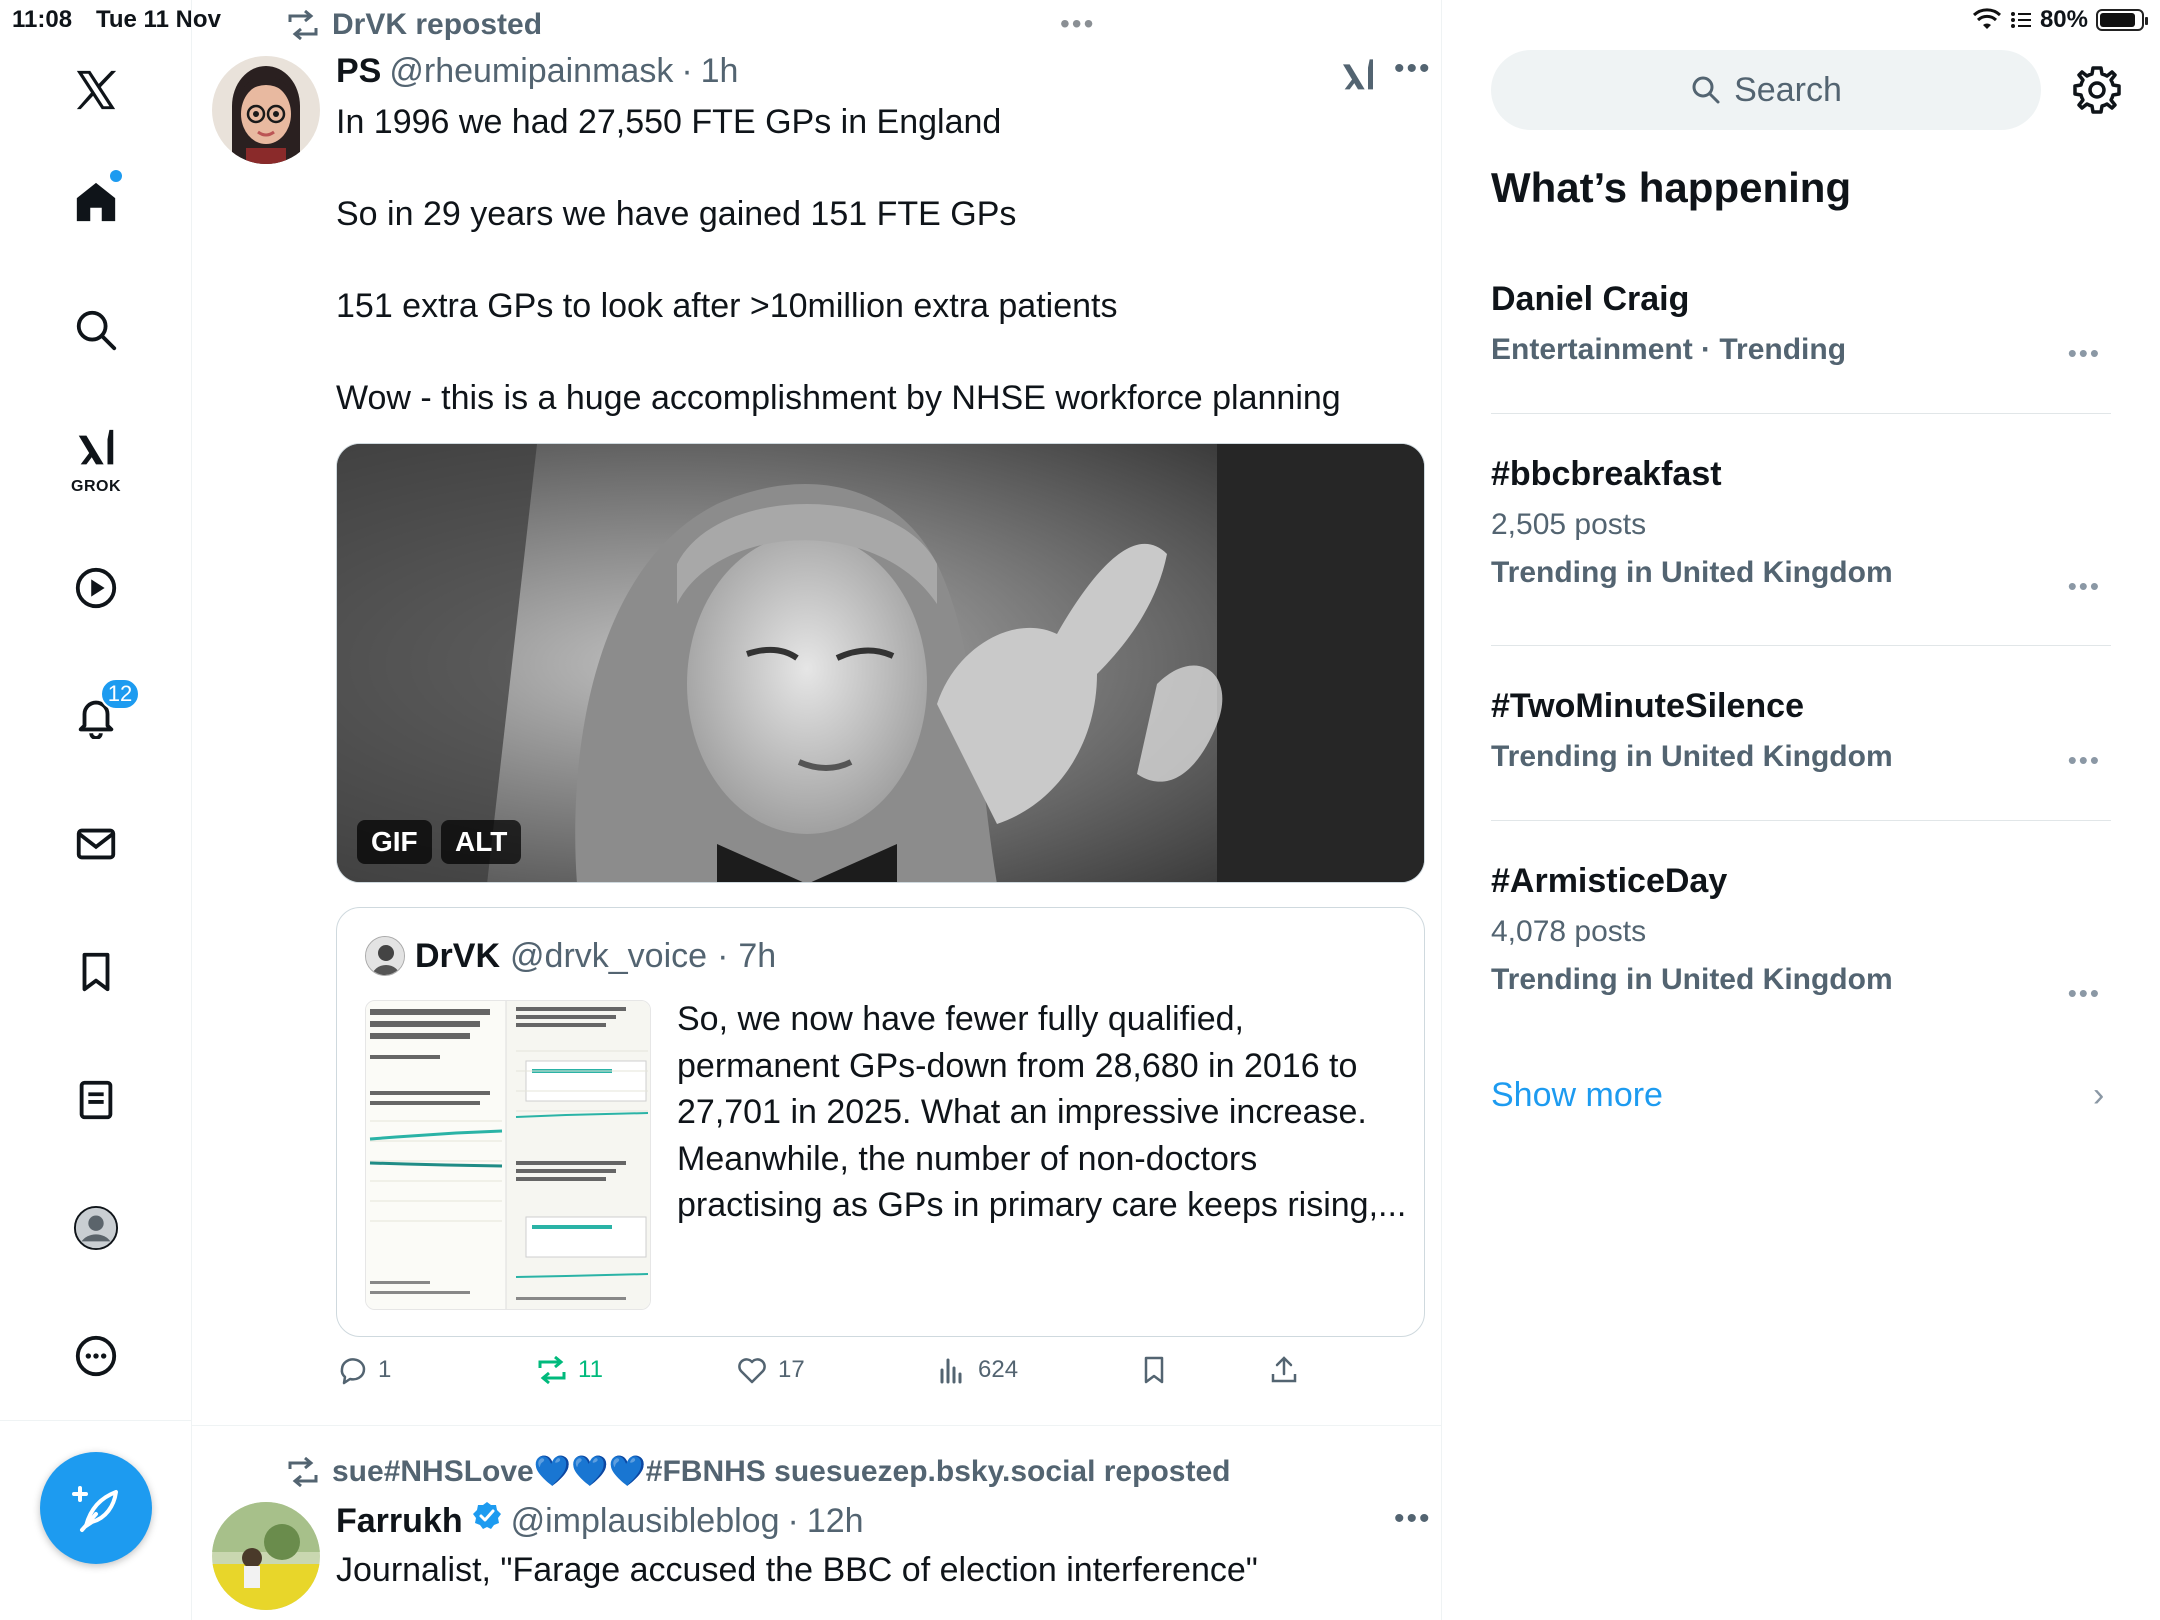 This screenshot has width=2160, height=1620. Describe the element at coordinates (590, 1369) in the screenshot. I see `repost-count: 11` at that location.